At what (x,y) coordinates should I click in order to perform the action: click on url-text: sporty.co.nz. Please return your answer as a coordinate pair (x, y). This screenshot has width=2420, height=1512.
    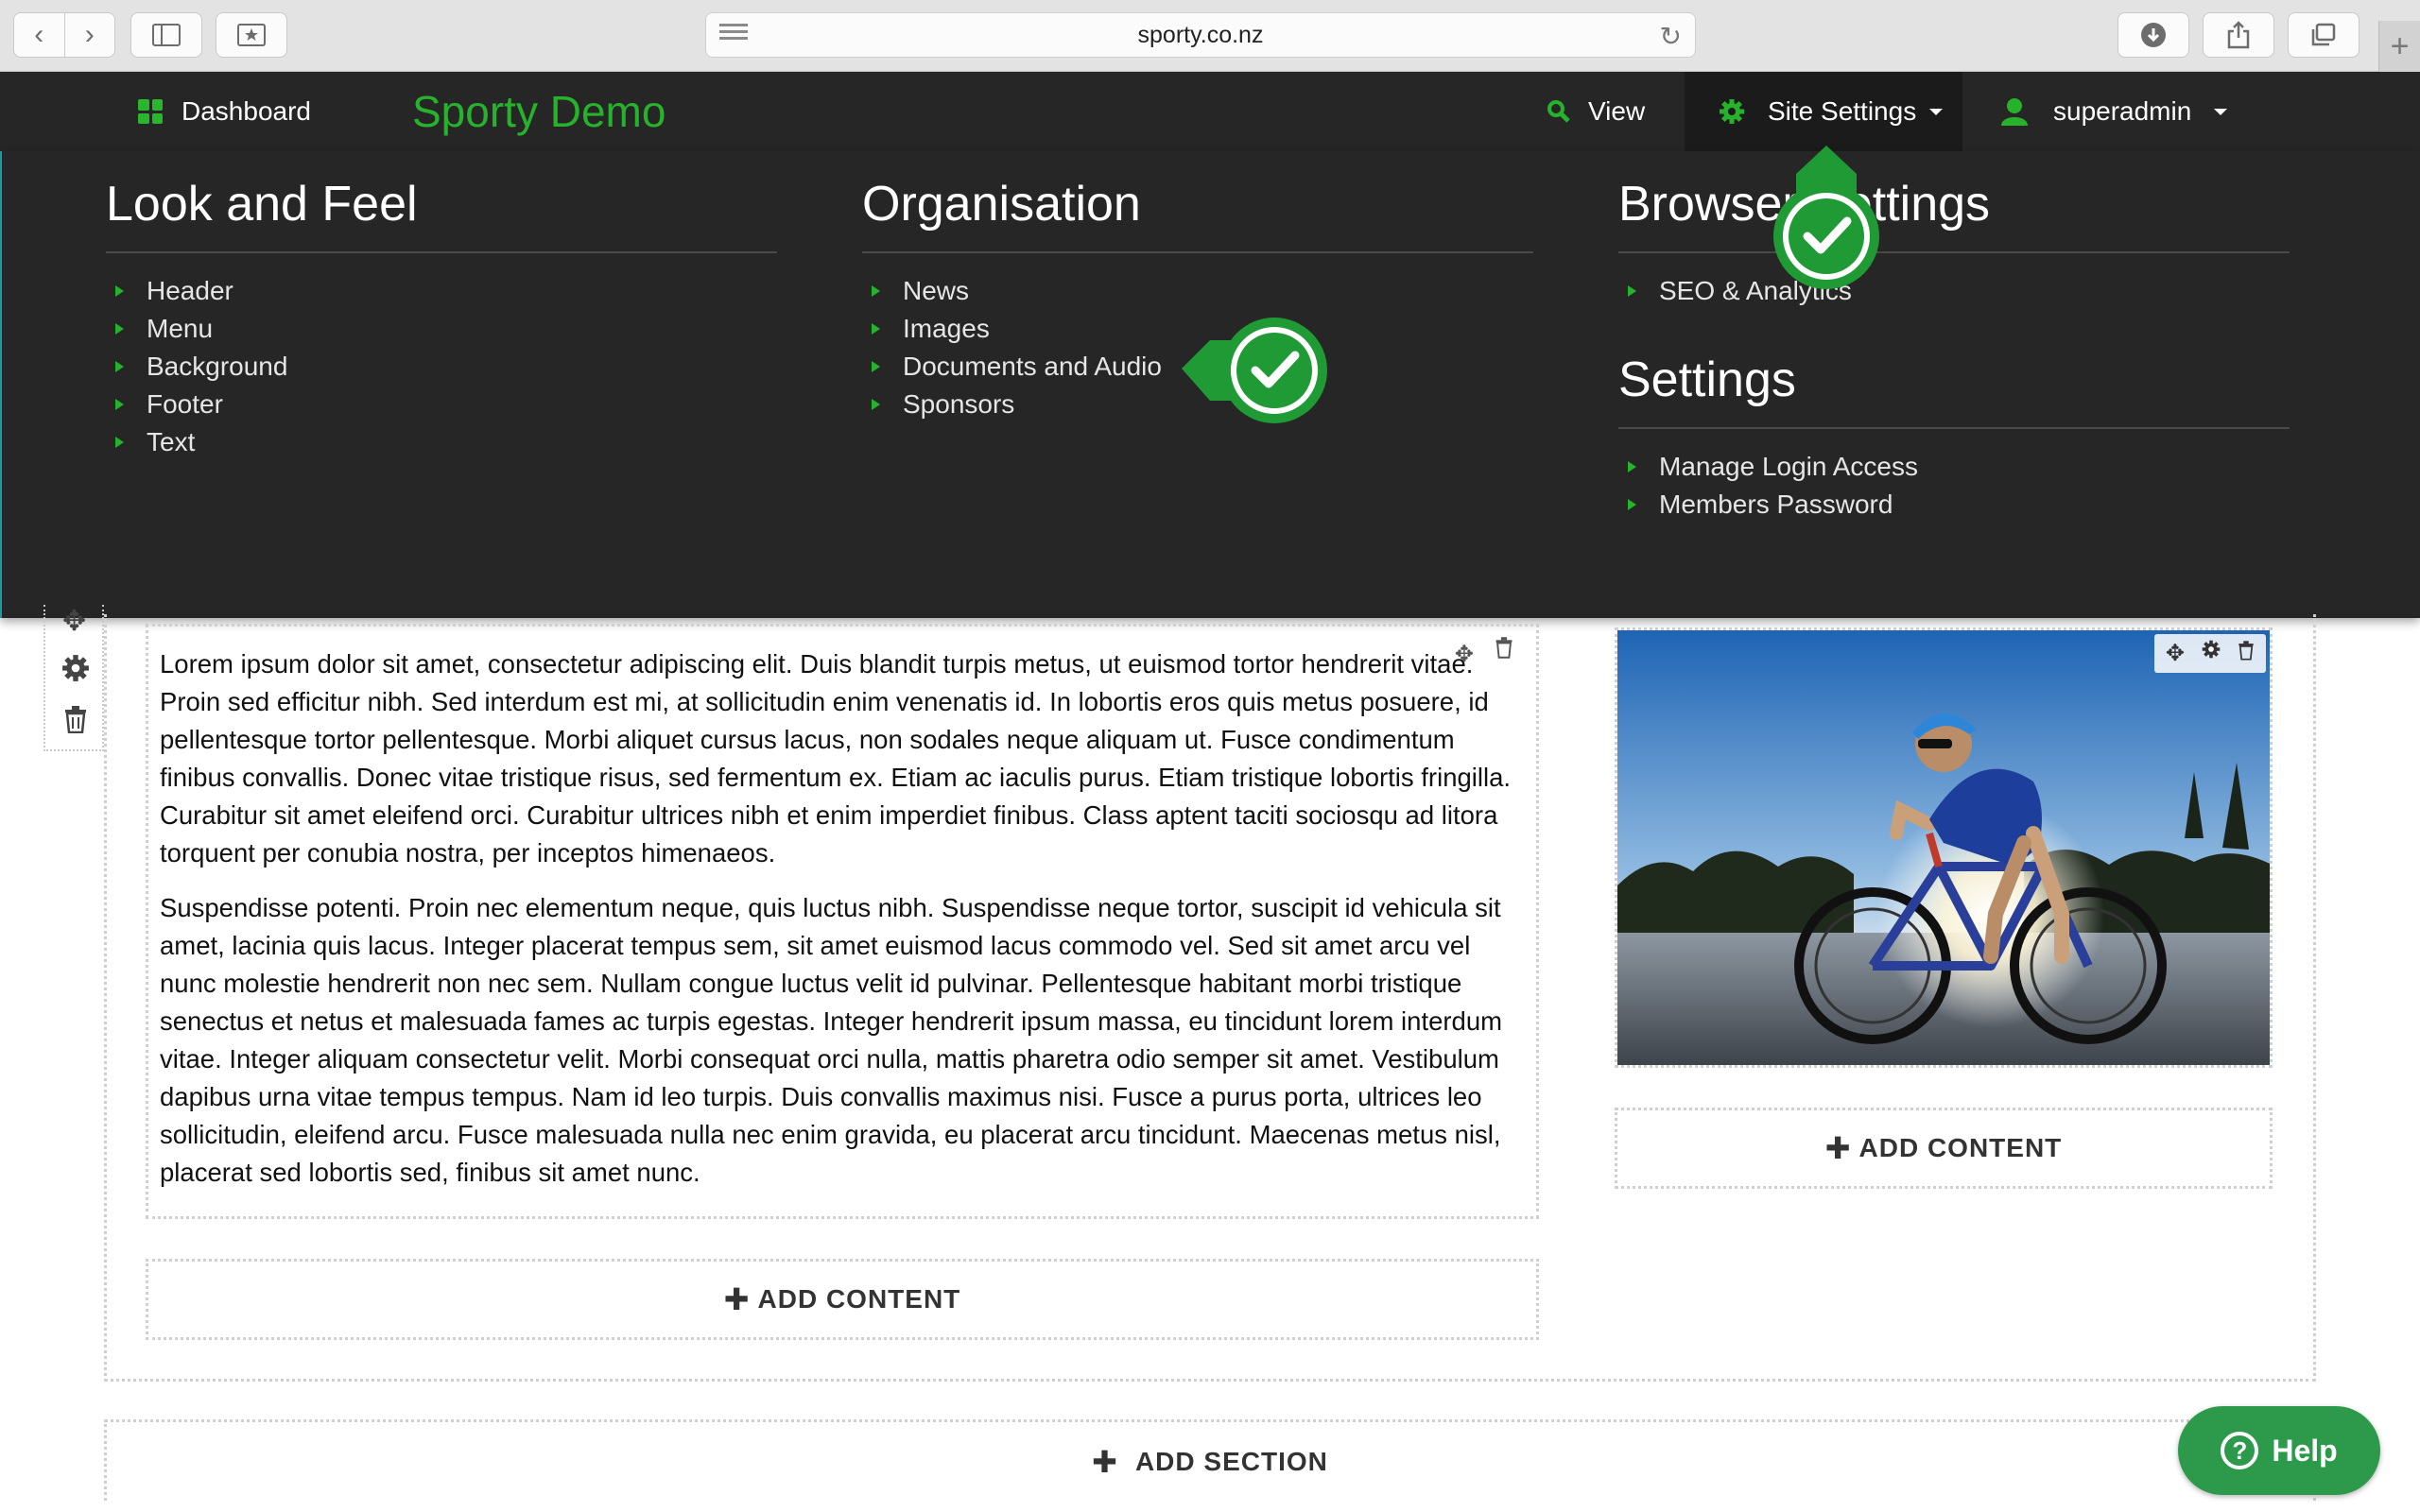
    Looking at the image, I should click on (1200, 34).